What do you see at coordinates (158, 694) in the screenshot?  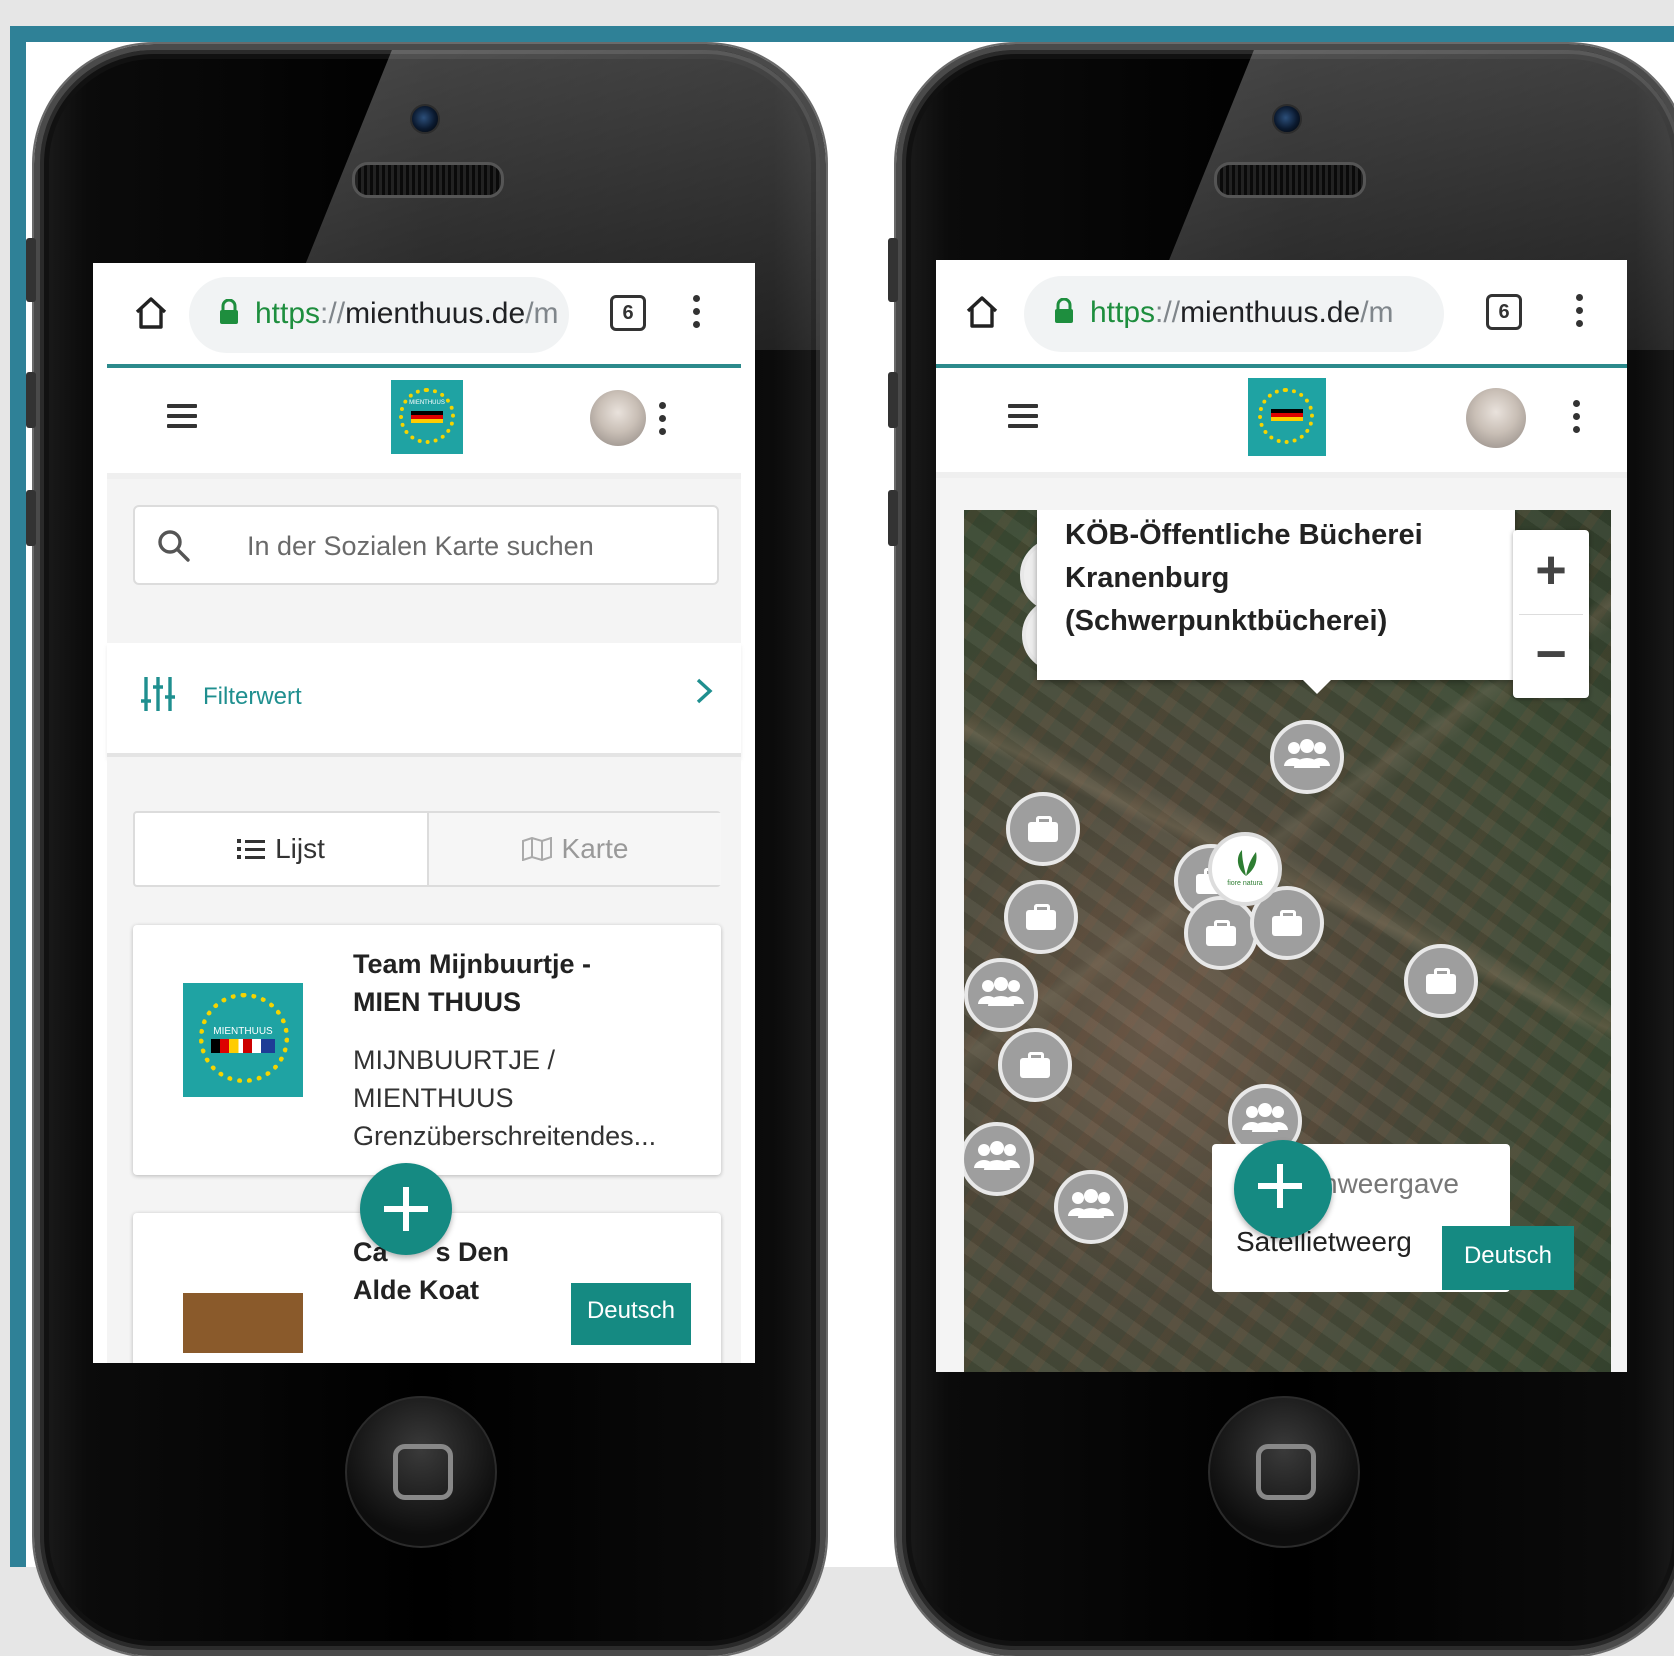 I see `filter-sliders-icon` at bounding box center [158, 694].